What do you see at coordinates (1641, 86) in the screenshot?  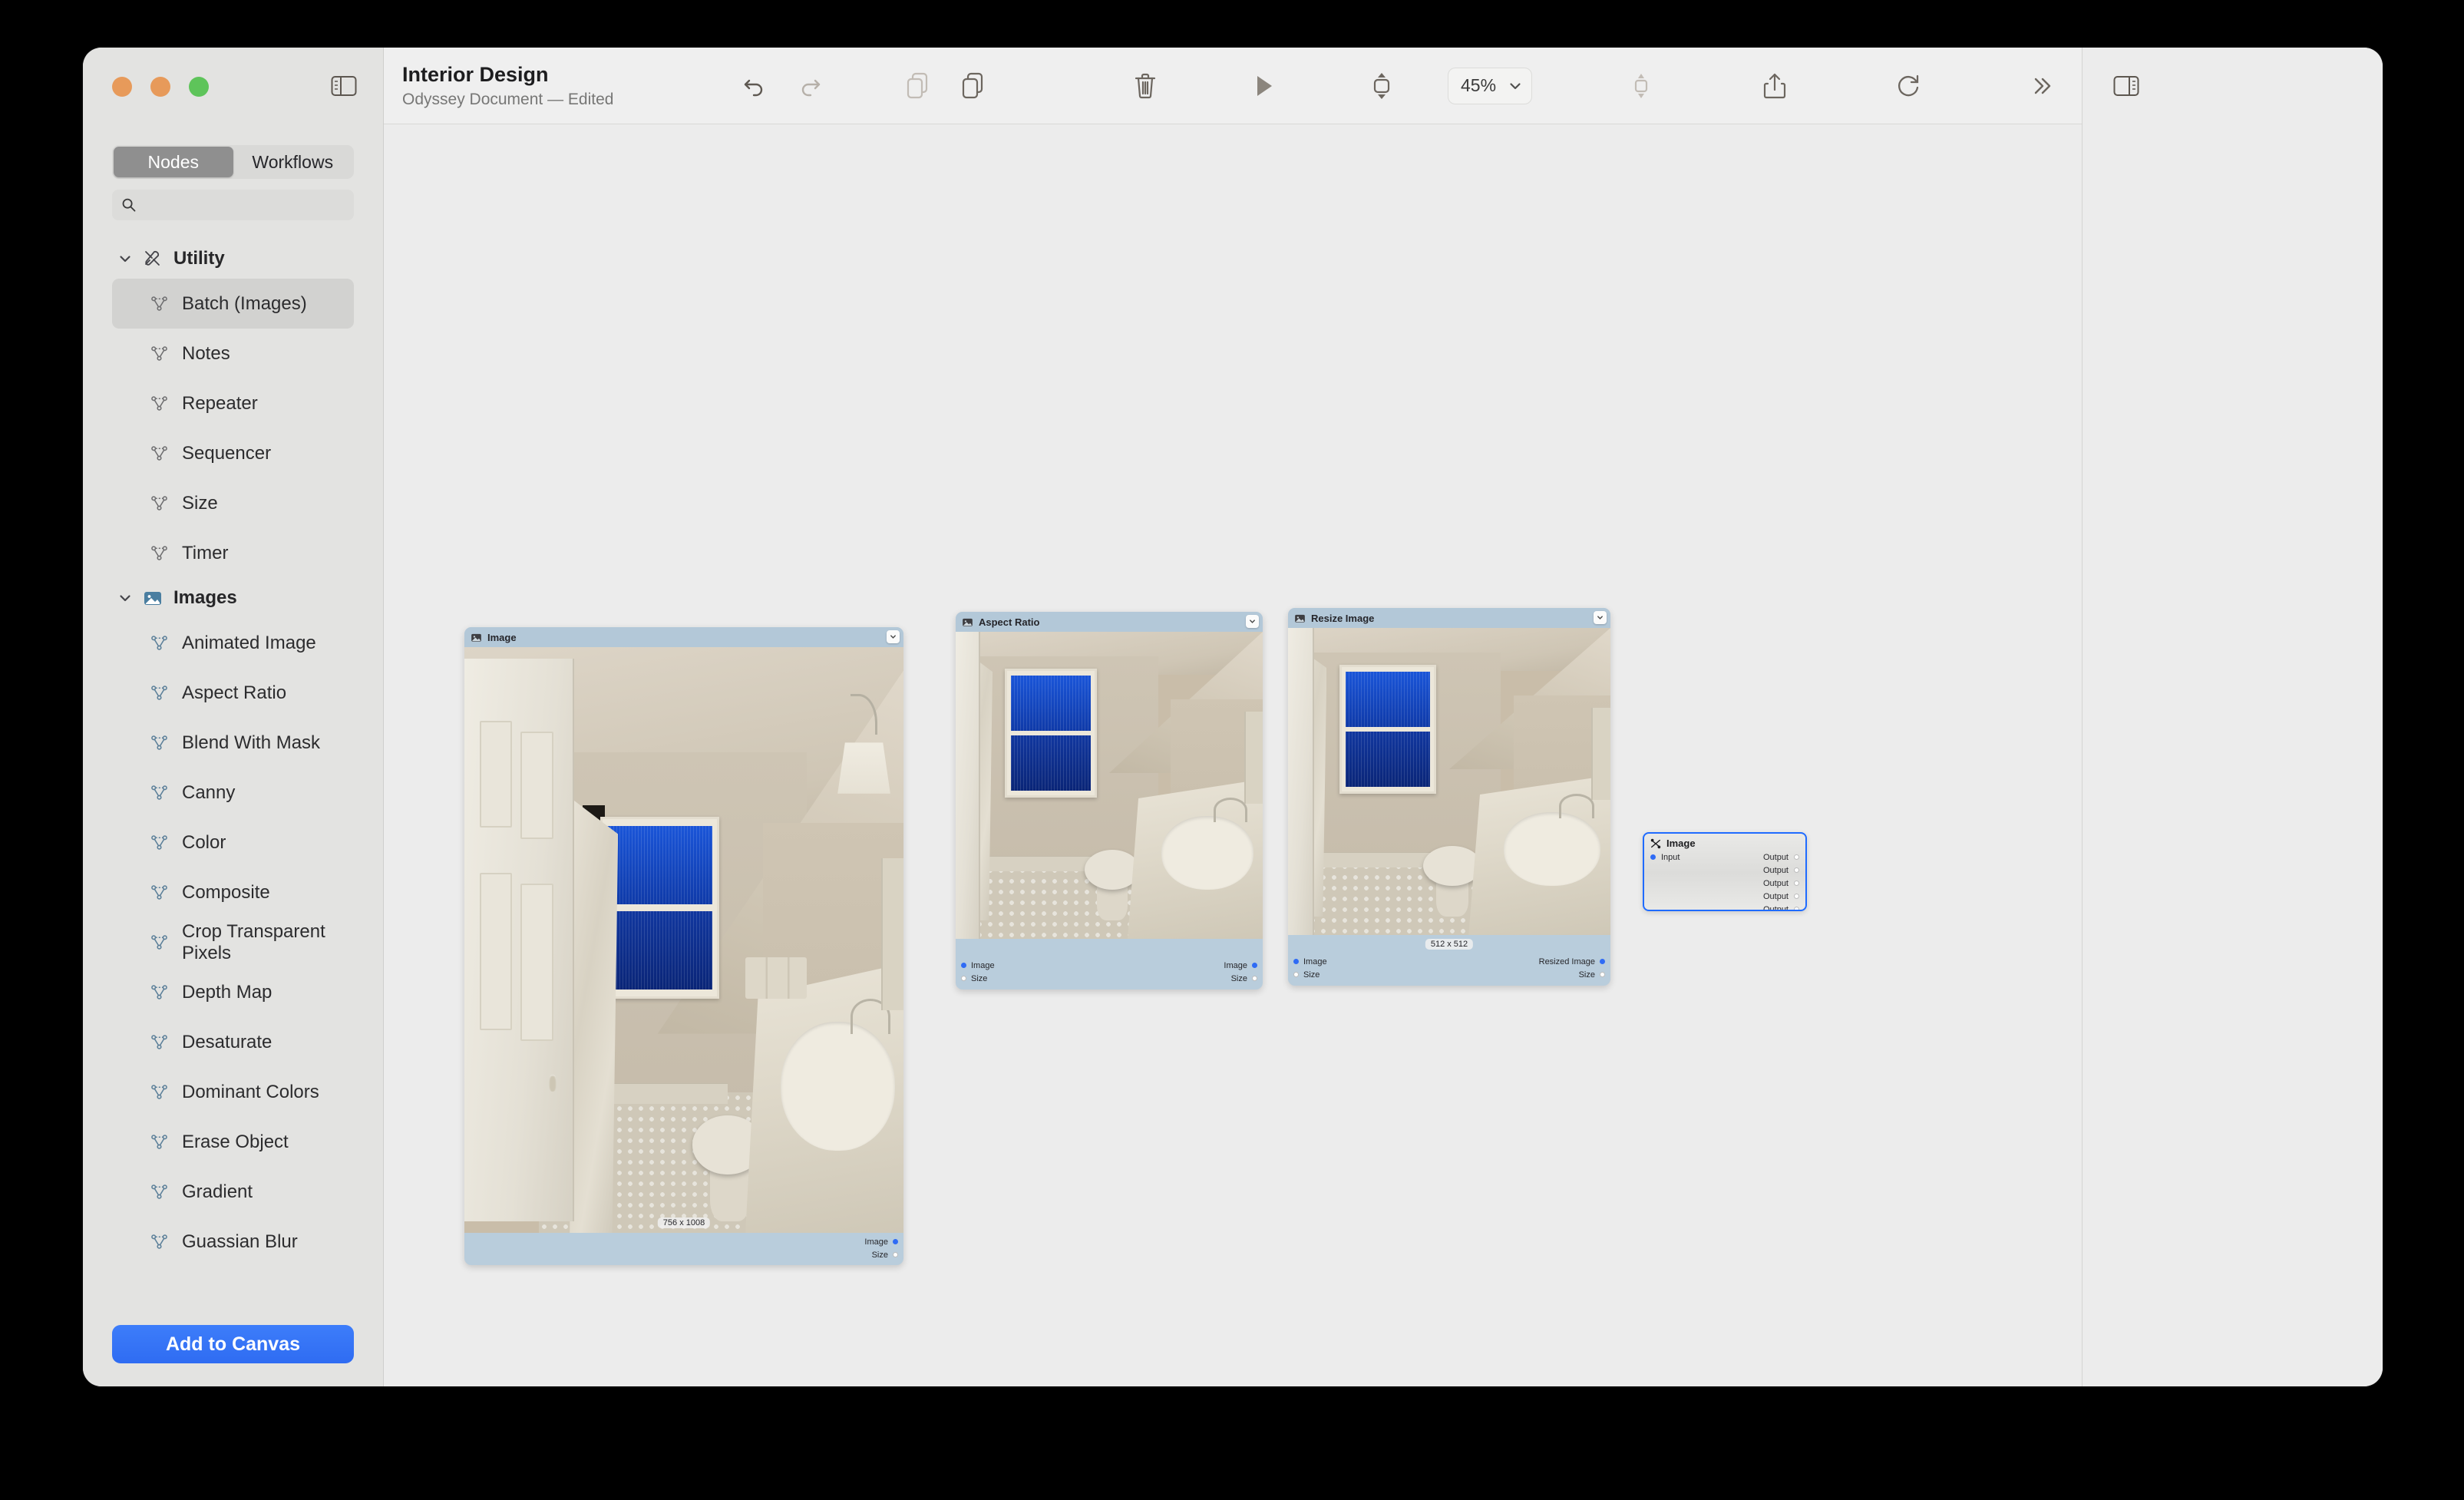 I see `arrange-icon` at bounding box center [1641, 86].